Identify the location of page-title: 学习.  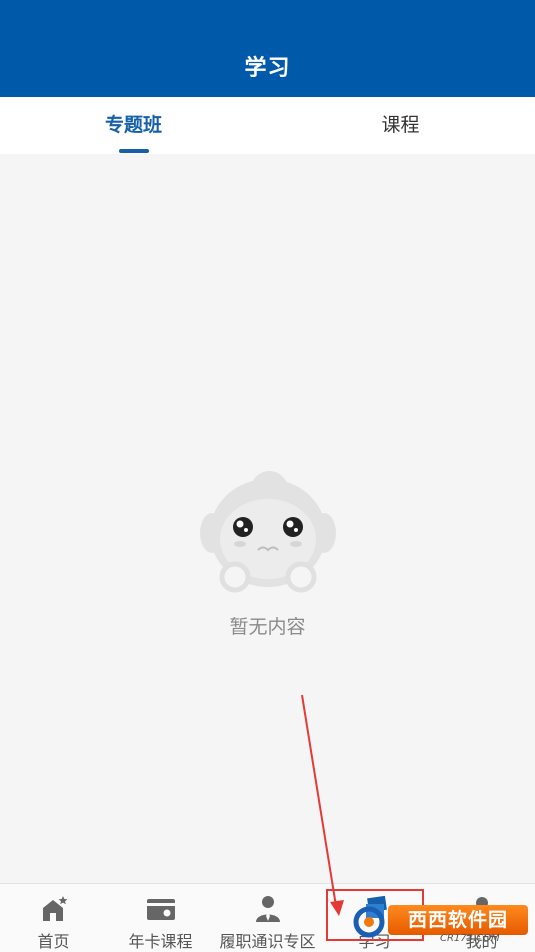
(267, 68).